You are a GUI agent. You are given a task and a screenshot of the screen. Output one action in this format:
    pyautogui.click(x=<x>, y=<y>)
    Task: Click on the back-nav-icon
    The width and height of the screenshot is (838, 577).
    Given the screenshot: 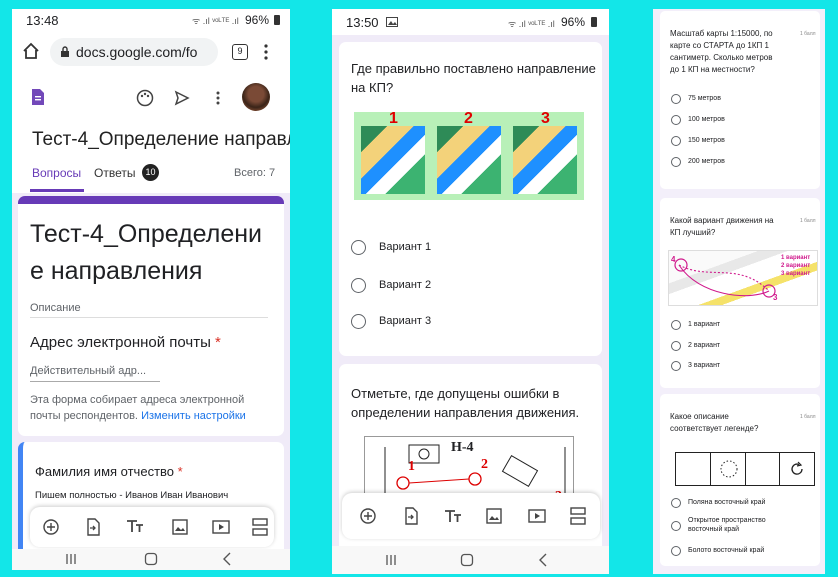 What is the action you would take?
    pyautogui.click(x=227, y=559)
    